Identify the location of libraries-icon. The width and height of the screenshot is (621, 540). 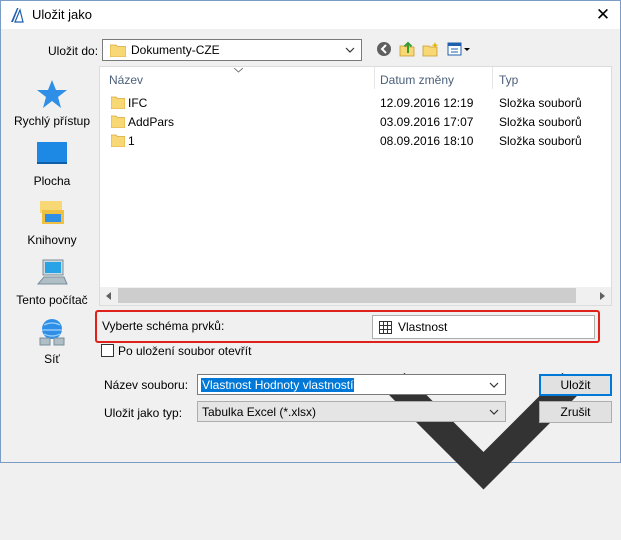
(52, 212).